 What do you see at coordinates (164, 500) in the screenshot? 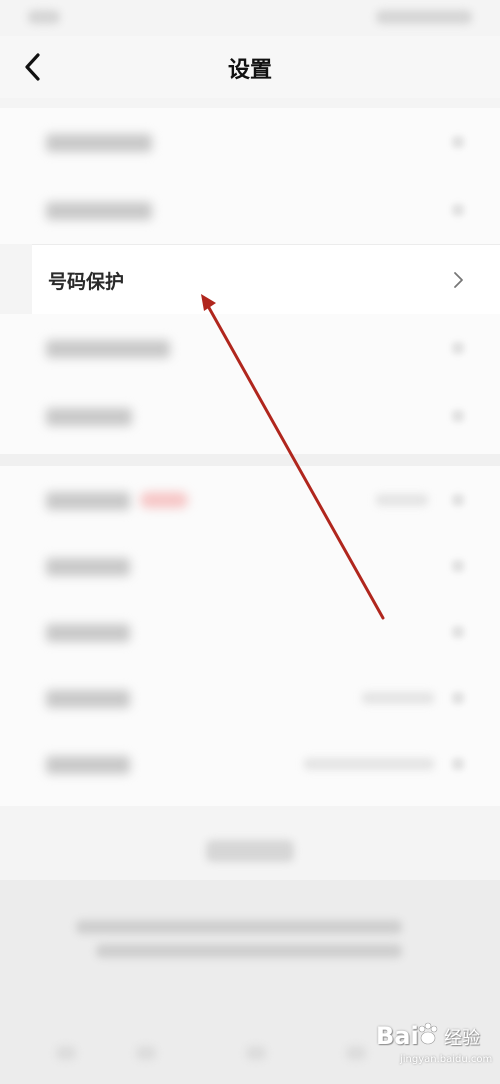
I see `blurred-red-badge` at bounding box center [164, 500].